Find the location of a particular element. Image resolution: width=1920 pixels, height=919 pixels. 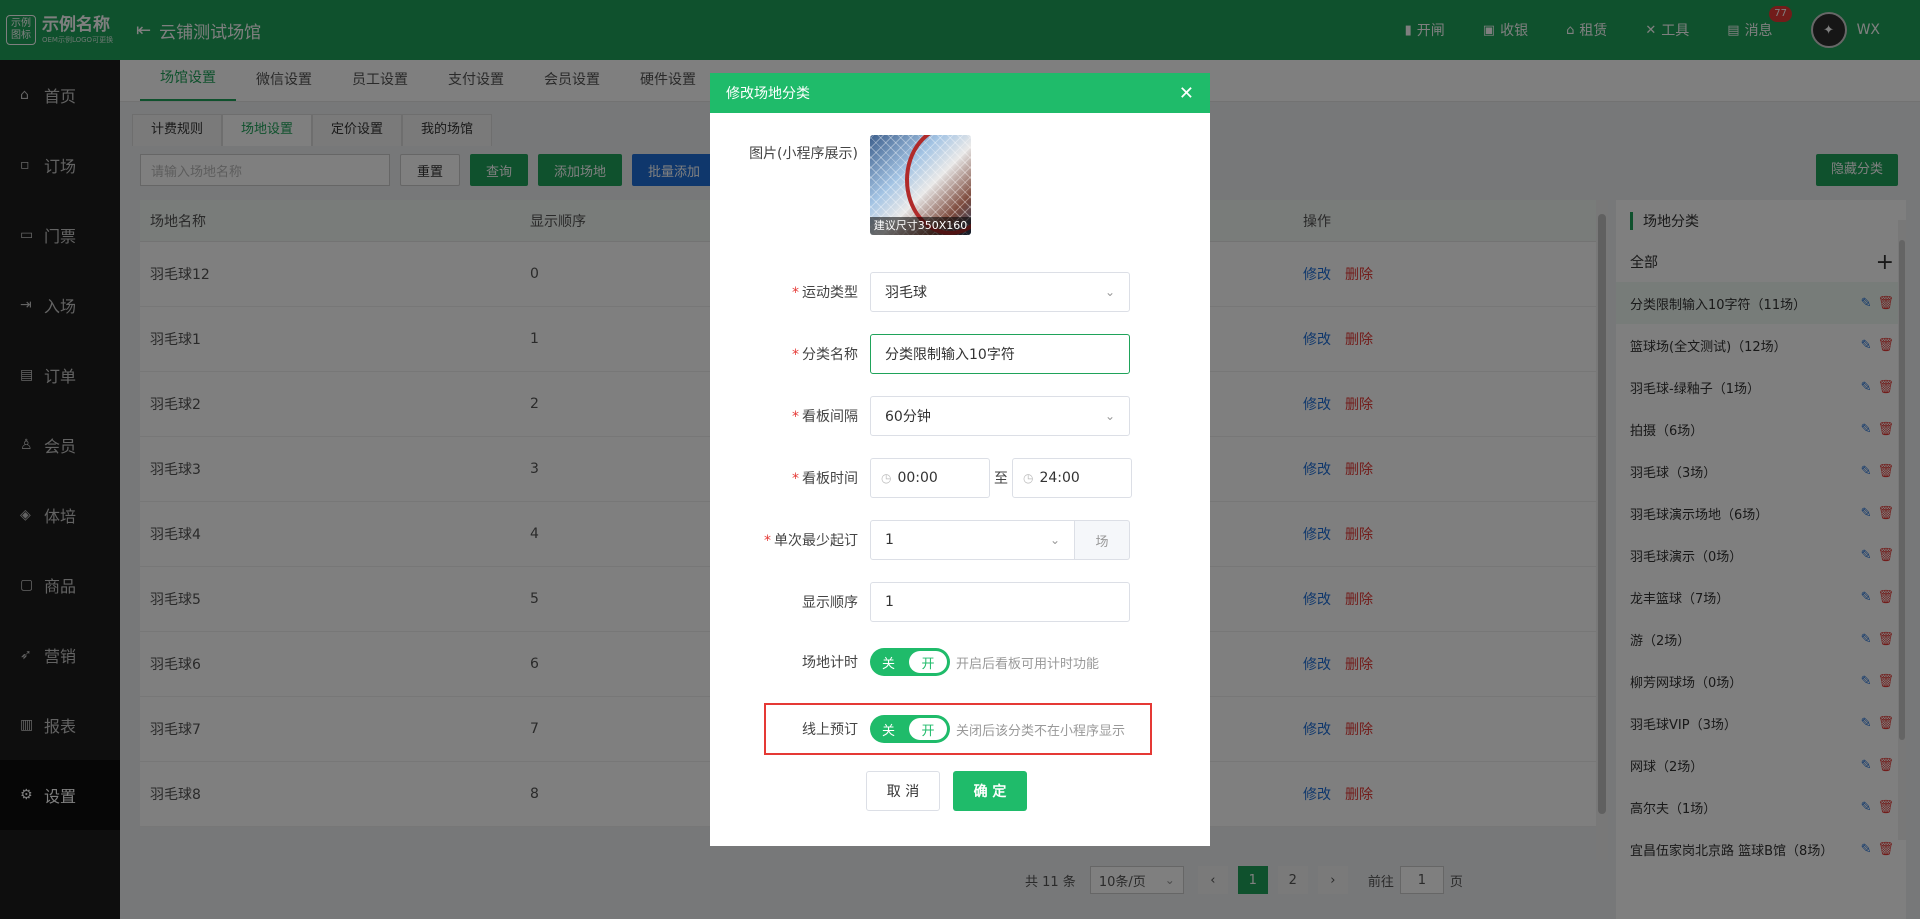

image-label: 图片(小程序展示) is located at coordinates (803, 154).